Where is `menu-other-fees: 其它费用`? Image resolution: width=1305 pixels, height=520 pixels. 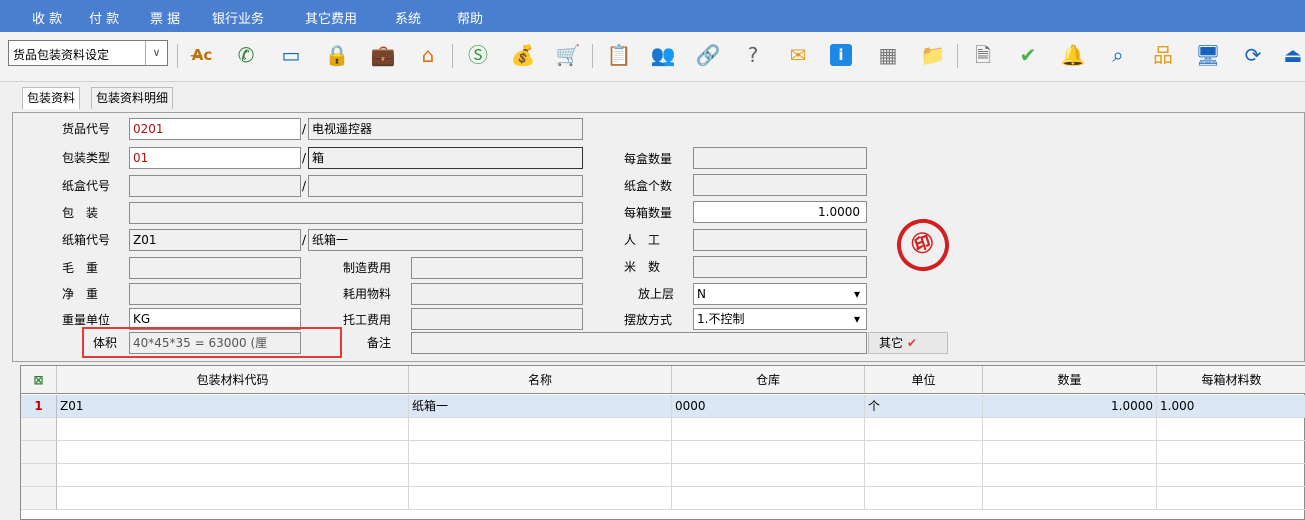
menu-other-fees: 其它费用 is located at coordinates (331, 17).